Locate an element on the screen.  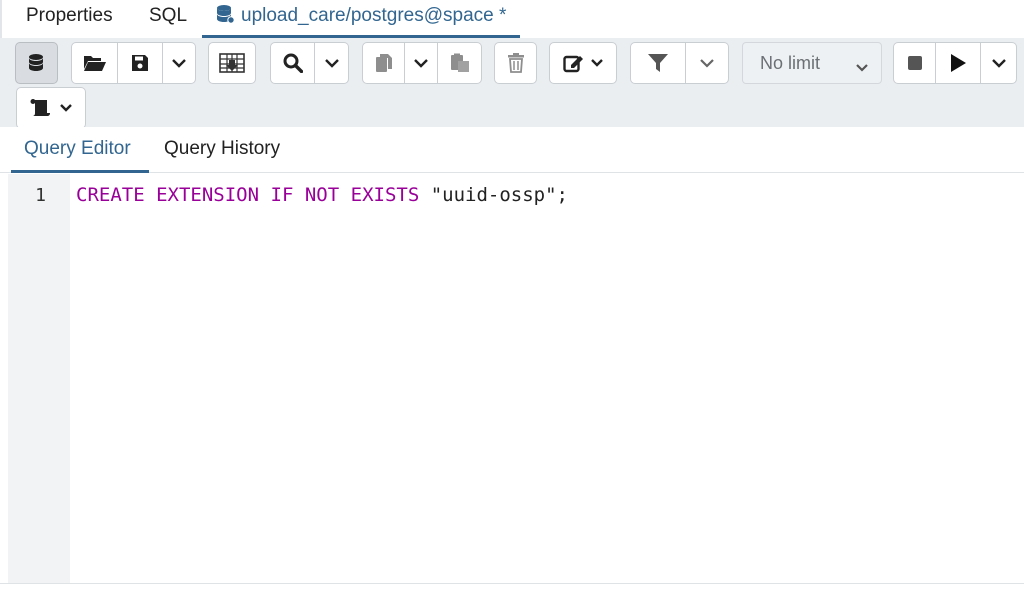
cancel-query-button is located at coordinates (914, 63).